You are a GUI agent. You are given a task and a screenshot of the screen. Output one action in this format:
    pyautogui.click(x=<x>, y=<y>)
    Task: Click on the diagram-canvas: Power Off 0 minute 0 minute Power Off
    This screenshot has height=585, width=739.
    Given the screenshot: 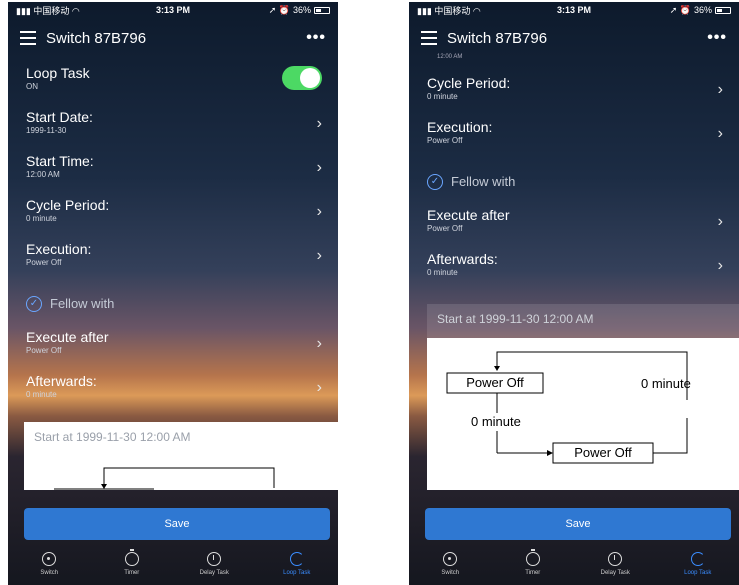 What is the action you would take?
    pyautogui.click(x=583, y=414)
    